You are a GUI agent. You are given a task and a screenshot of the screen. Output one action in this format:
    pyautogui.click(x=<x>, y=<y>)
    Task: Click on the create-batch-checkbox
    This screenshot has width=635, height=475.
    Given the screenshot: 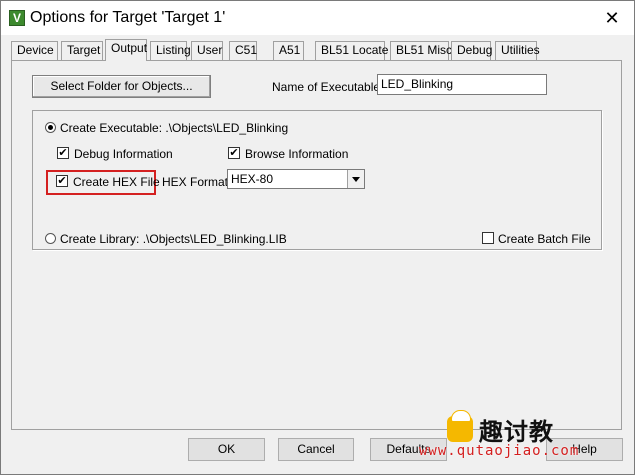 What is the action you would take?
    pyautogui.click(x=488, y=238)
    